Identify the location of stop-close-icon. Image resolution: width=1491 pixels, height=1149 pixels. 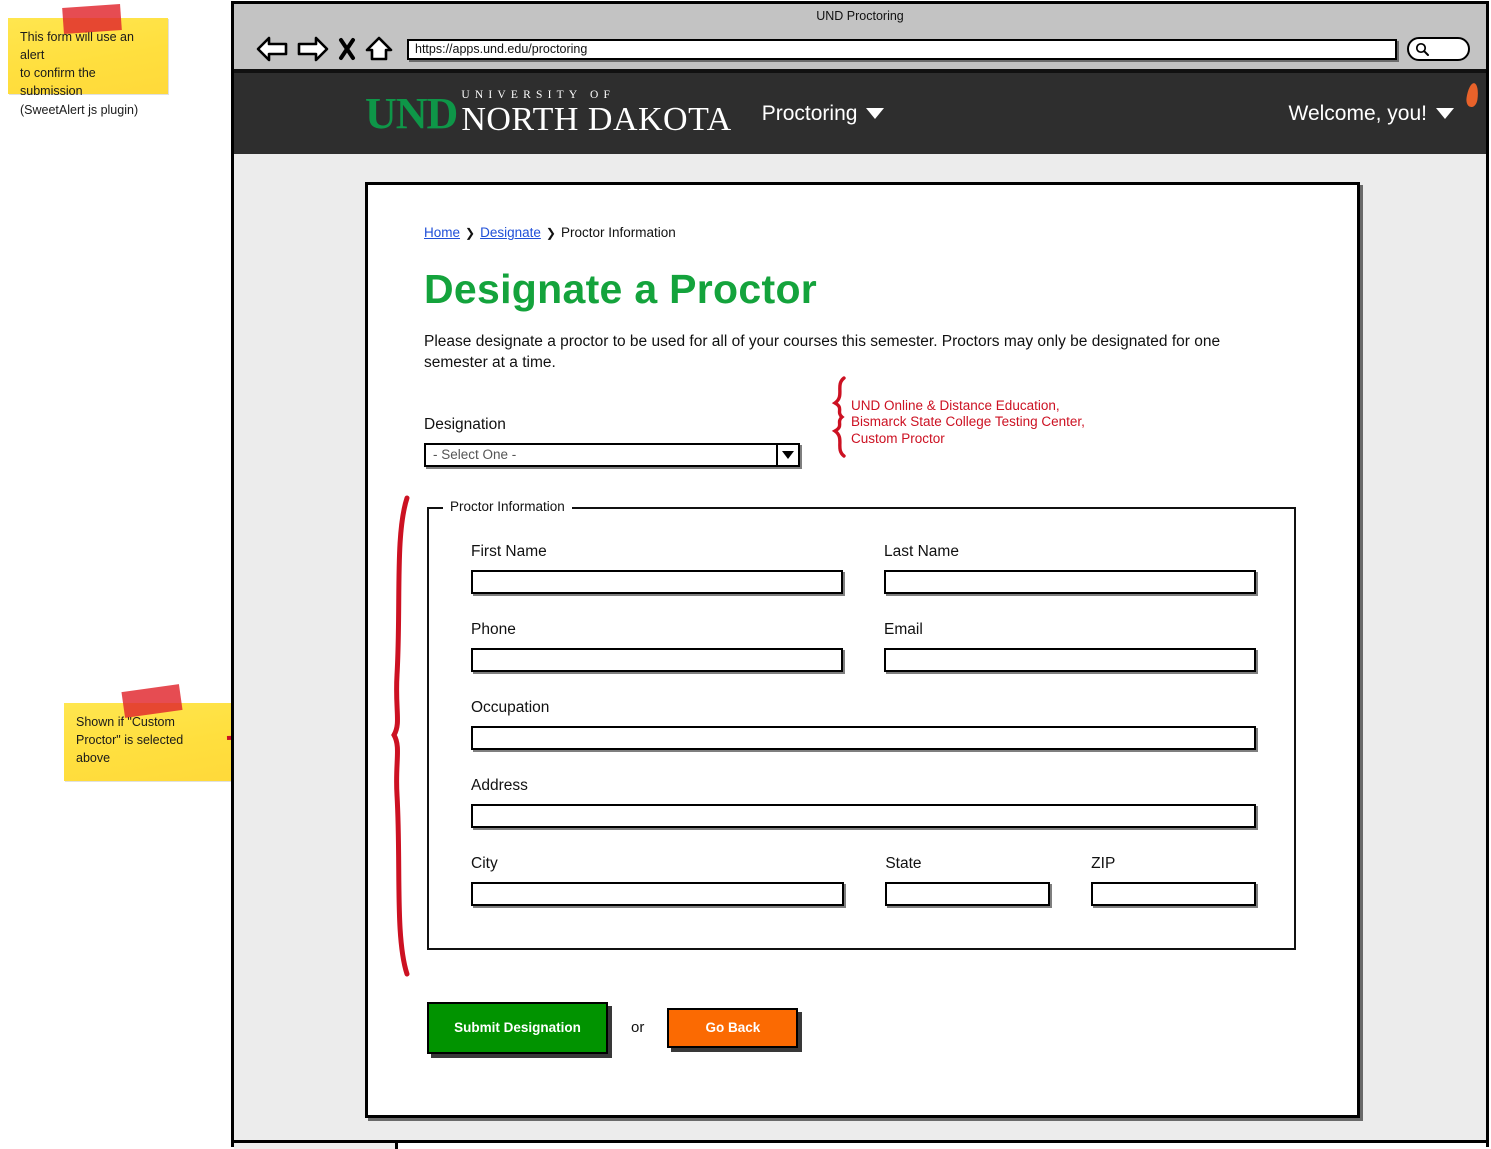
(347, 49).